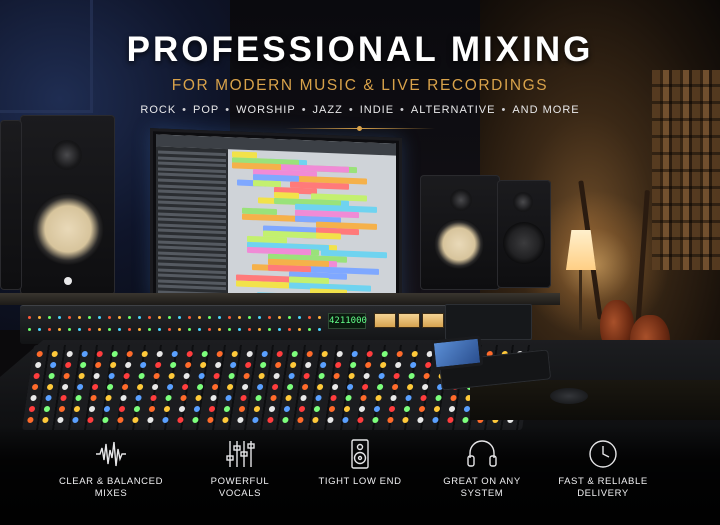 The image size is (720, 525). Describe the element at coordinates (240, 487) in the screenshot. I see `feature-label: POWERFUL VOCALS` at that location.